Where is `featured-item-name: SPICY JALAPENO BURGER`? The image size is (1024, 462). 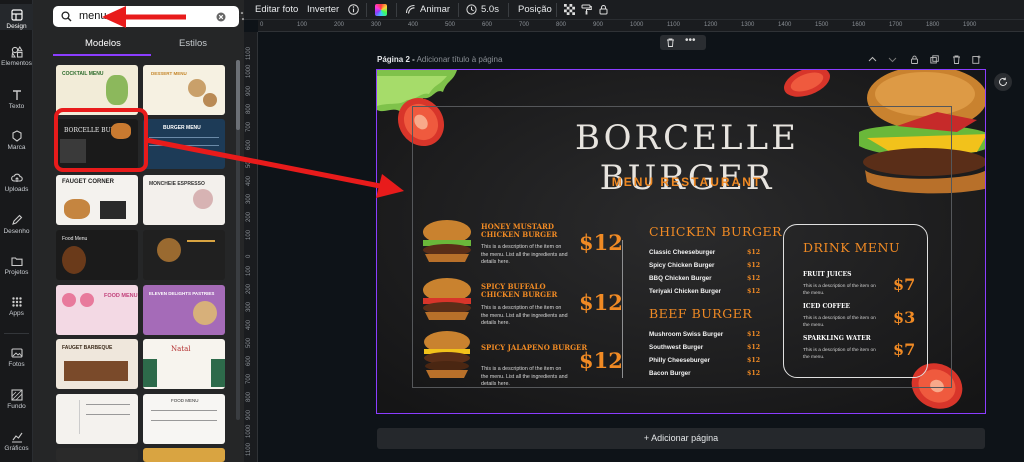
featured-item-name: SPICY JALAPENO BURGER is located at coordinates (534, 348).